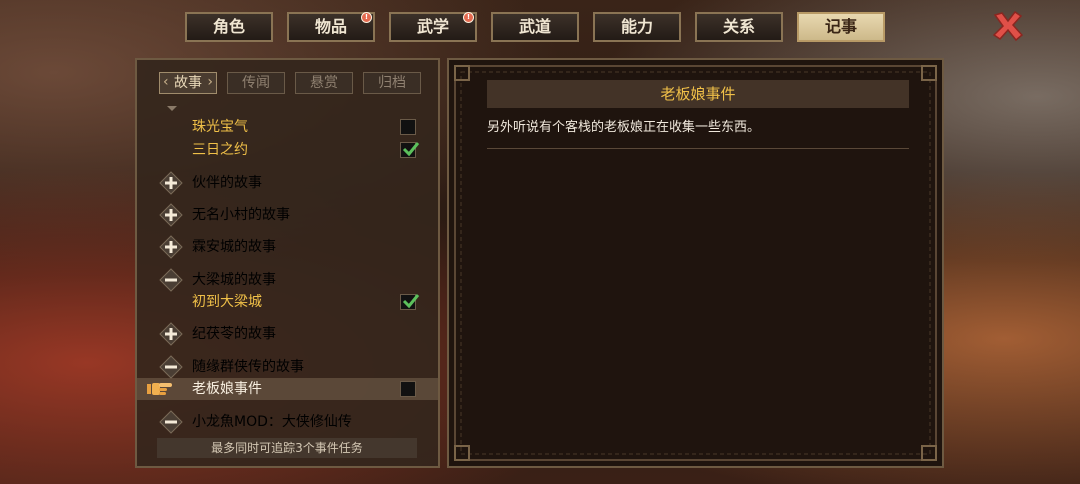 The image size is (1080, 484). I want to click on tab-label: 武道, so click(534, 26).